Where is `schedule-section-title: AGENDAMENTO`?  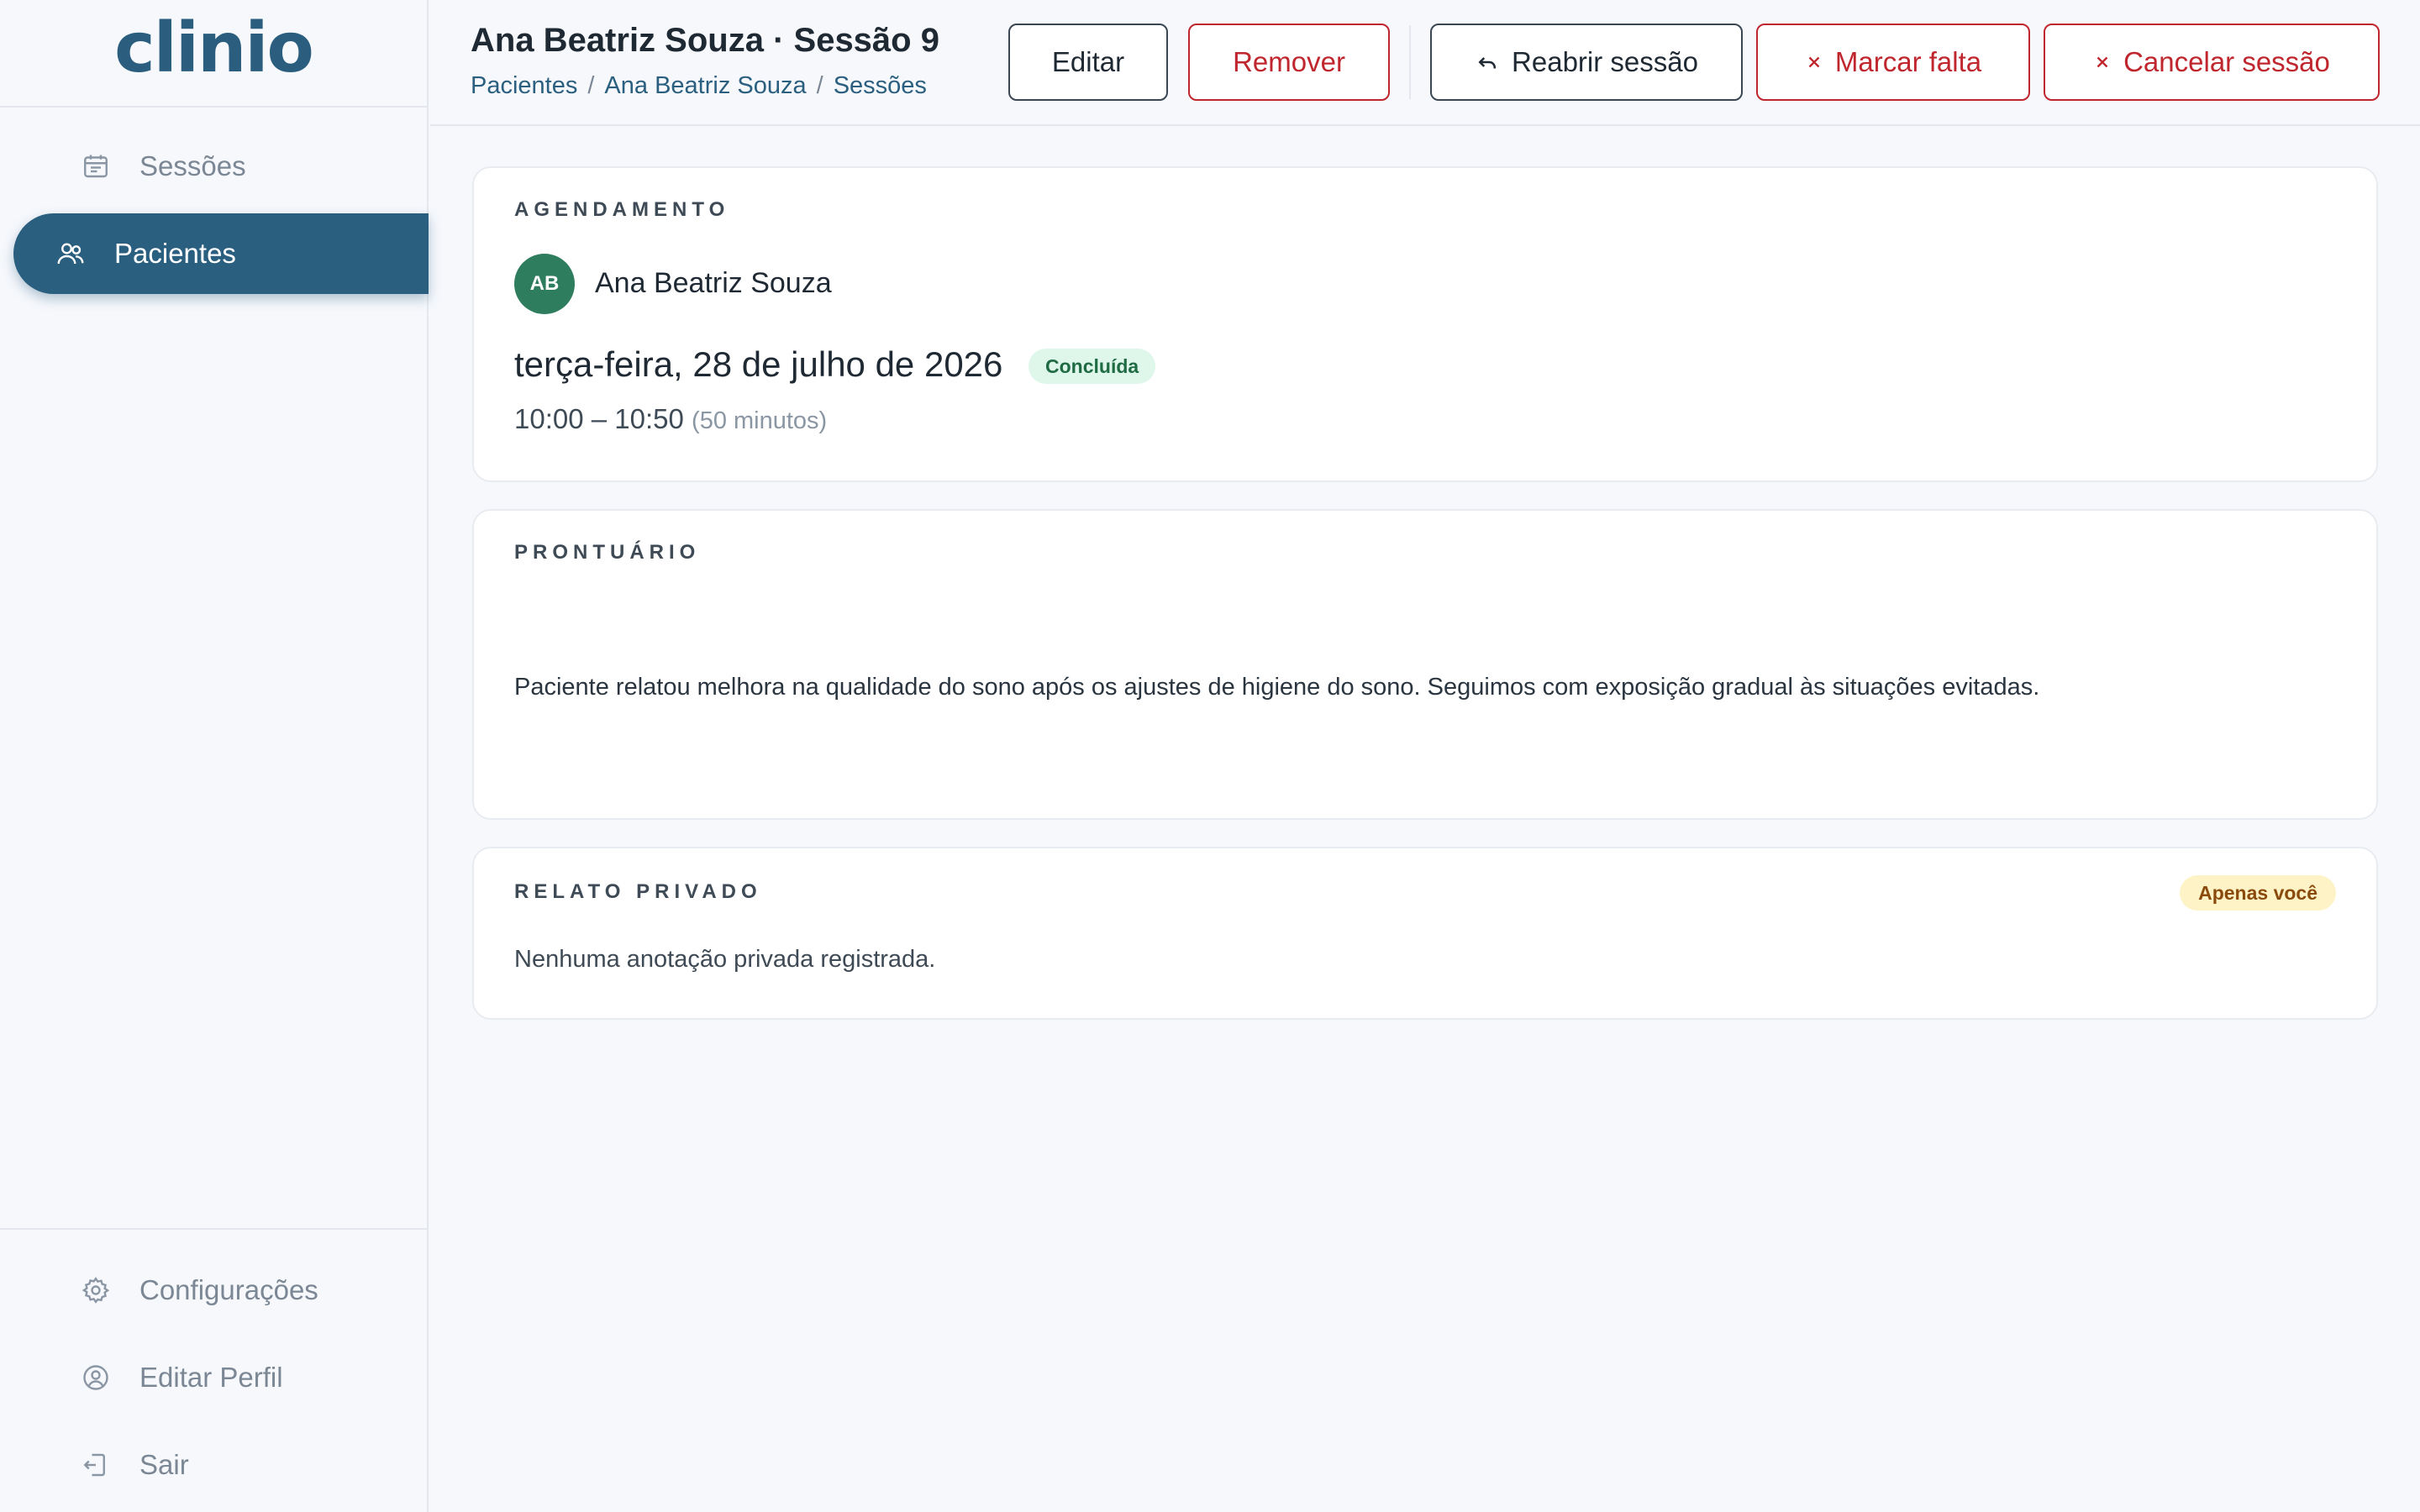 schedule-section-title: AGENDAMENTO is located at coordinates (622, 209).